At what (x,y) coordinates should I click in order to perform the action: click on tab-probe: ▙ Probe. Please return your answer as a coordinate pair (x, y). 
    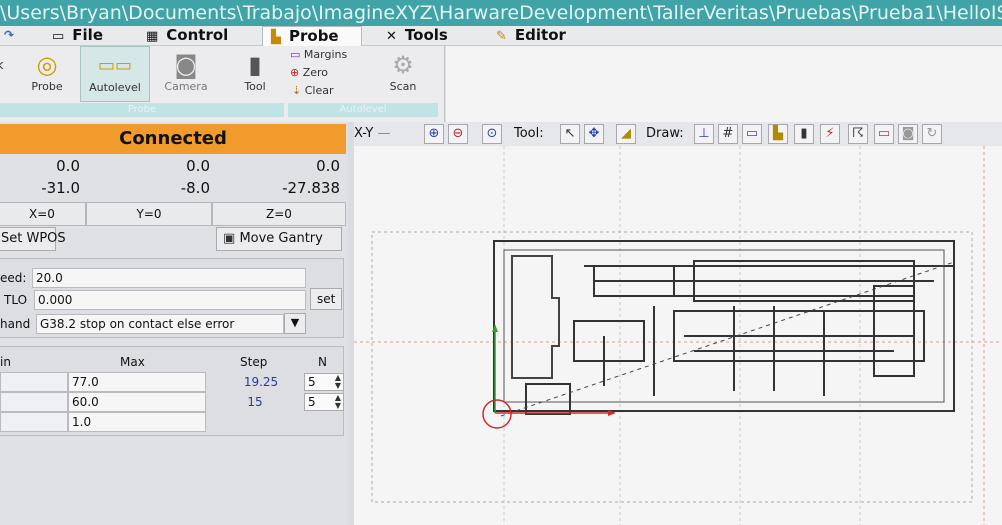
    Looking at the image, I should click on (312, 36).